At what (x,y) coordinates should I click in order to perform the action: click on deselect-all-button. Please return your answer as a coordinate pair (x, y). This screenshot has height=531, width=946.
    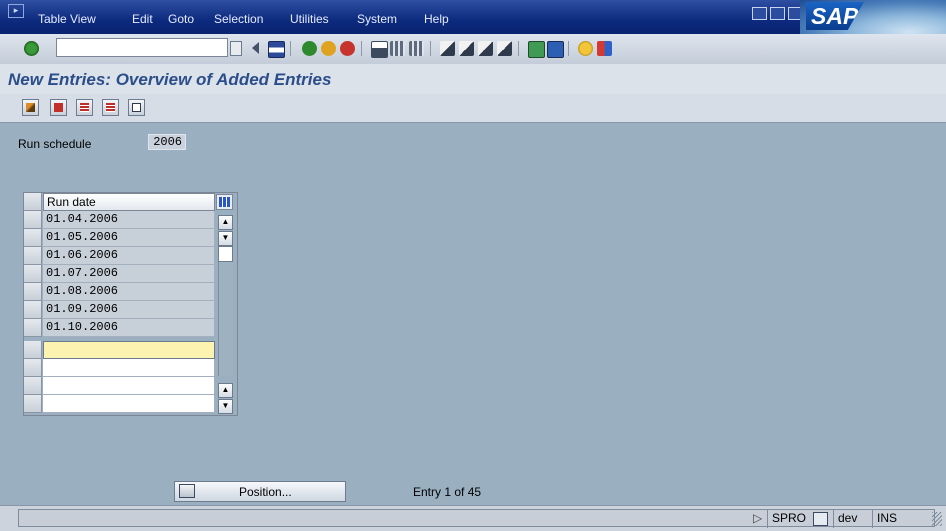
    Looking at the image, I should click on (110, 107).